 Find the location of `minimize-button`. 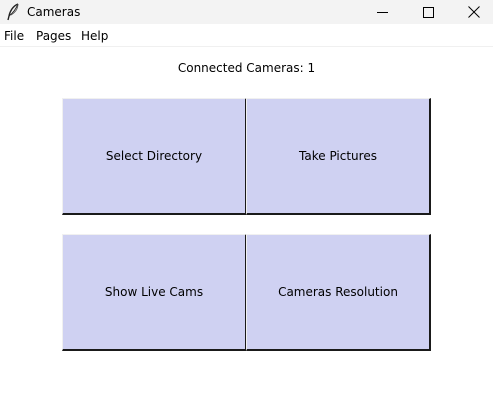

minimize-button is located at coordinates (382, 12).